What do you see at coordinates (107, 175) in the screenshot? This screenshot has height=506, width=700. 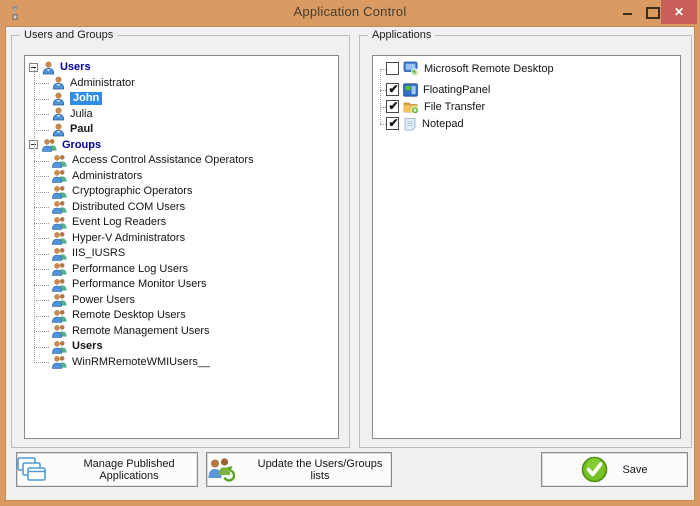 I see `tree-item-label: Administrators` at bounding box center [107, 175].